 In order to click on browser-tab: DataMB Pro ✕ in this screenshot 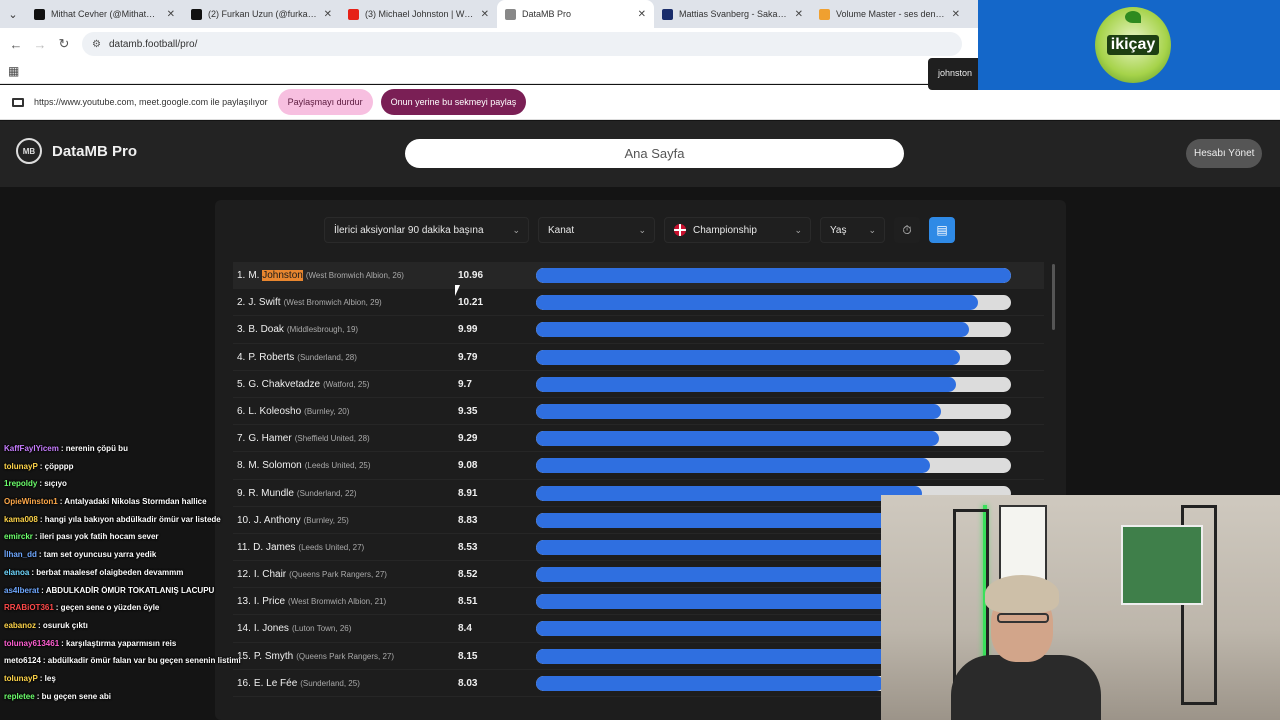, I will do `click(575, 14)`.